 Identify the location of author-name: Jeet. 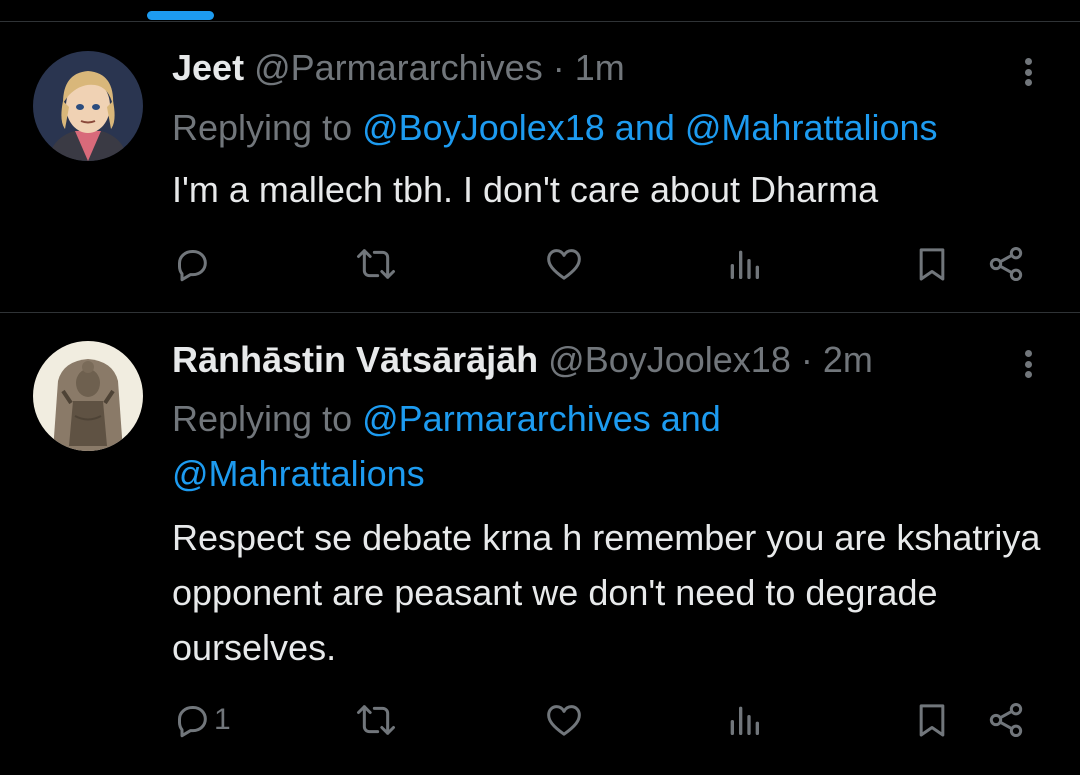
(208, 67).